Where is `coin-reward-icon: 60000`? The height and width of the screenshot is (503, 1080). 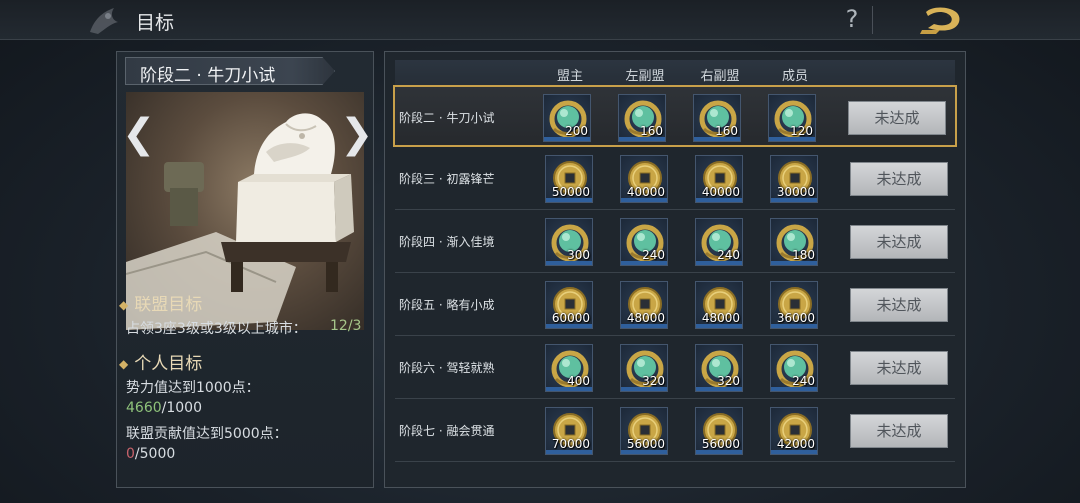
coin-reward-icon: 60000 is located at coordinates (569, 305).